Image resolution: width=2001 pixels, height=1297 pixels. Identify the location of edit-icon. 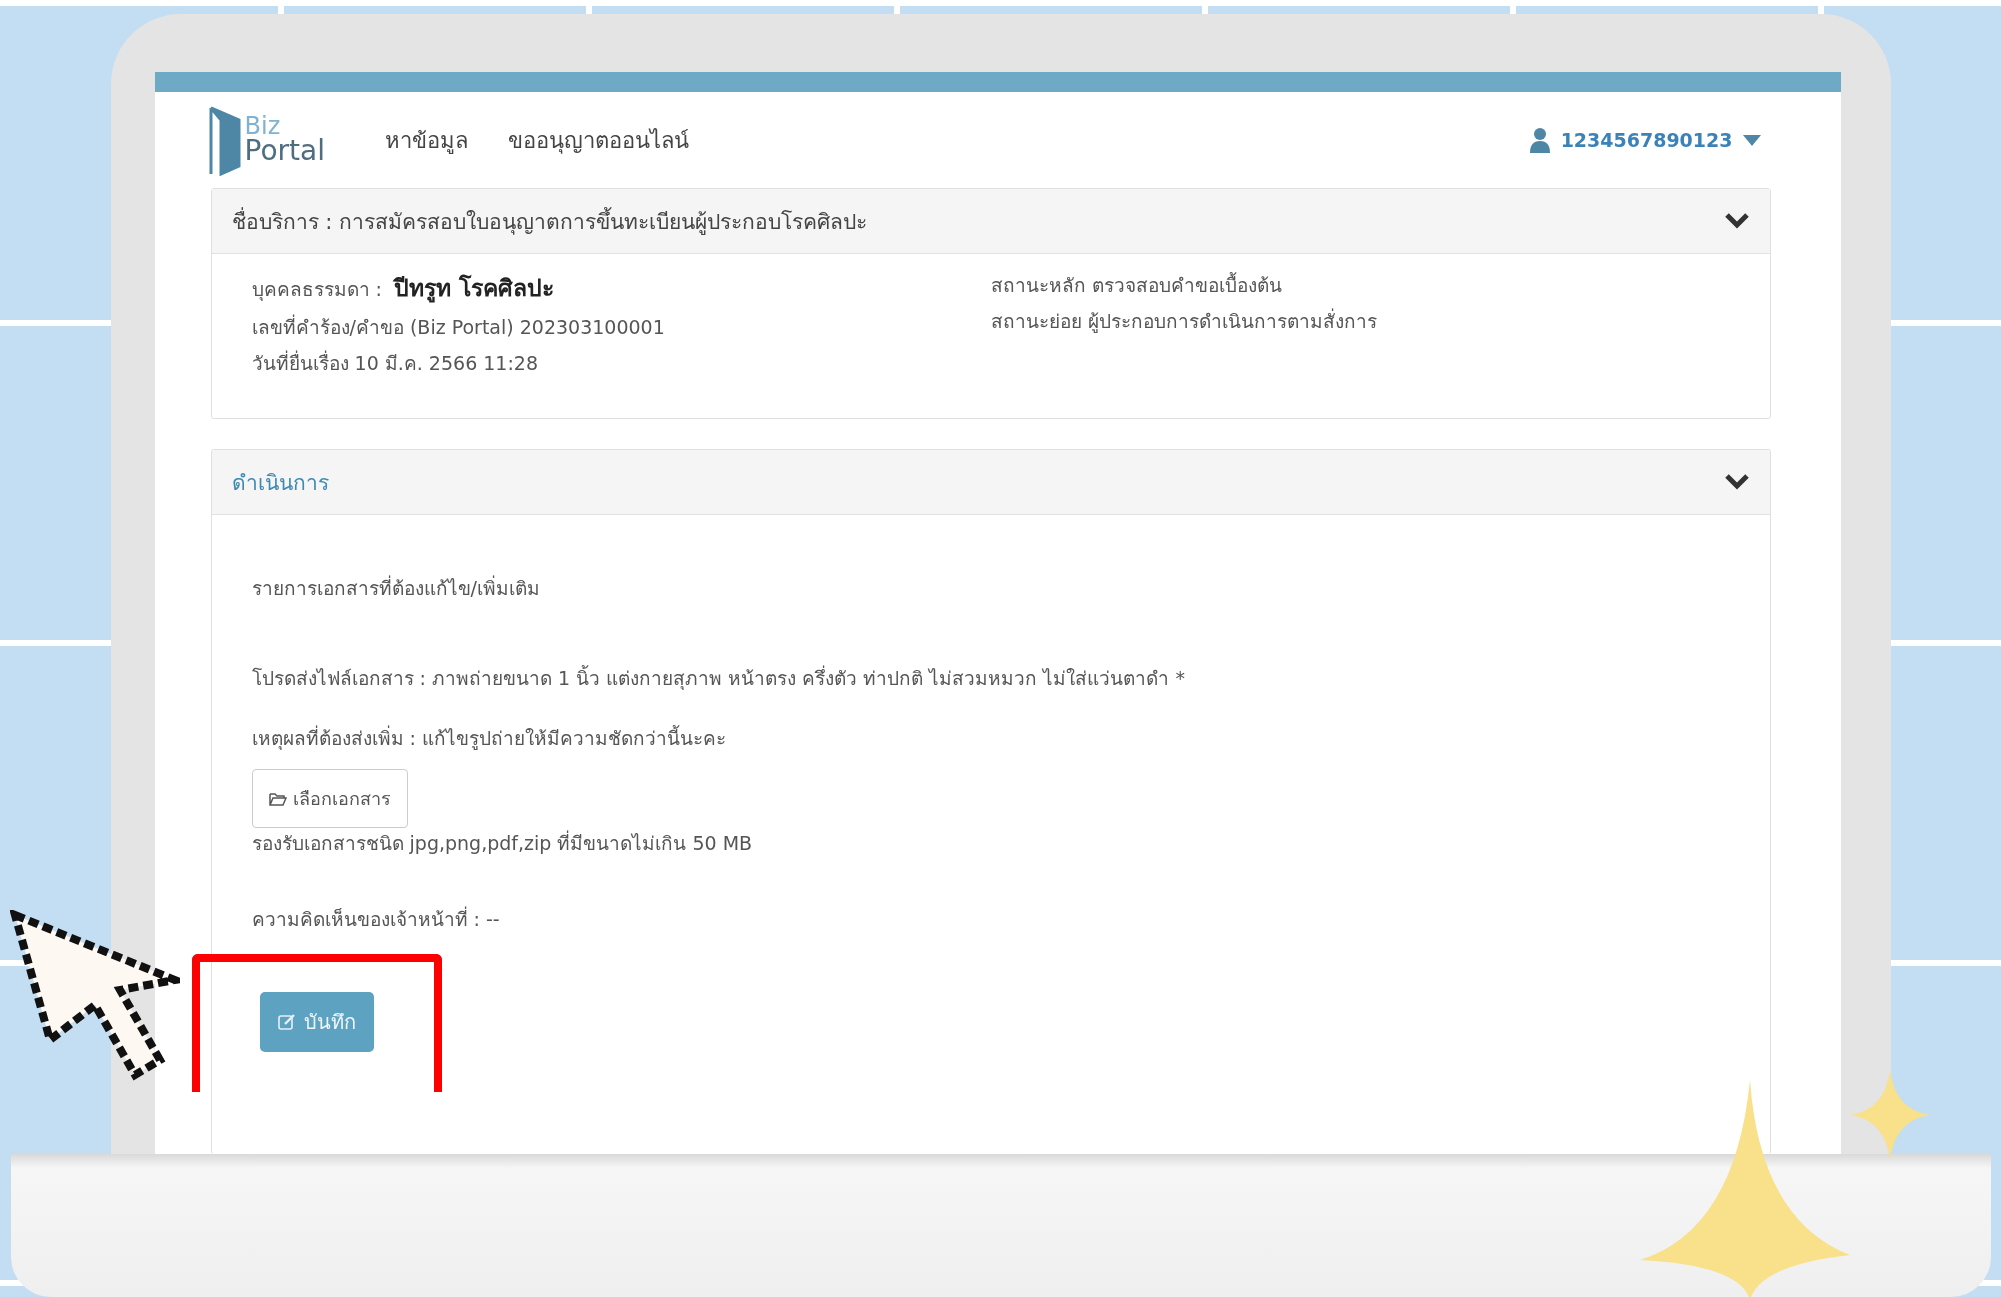
(286, 1022).